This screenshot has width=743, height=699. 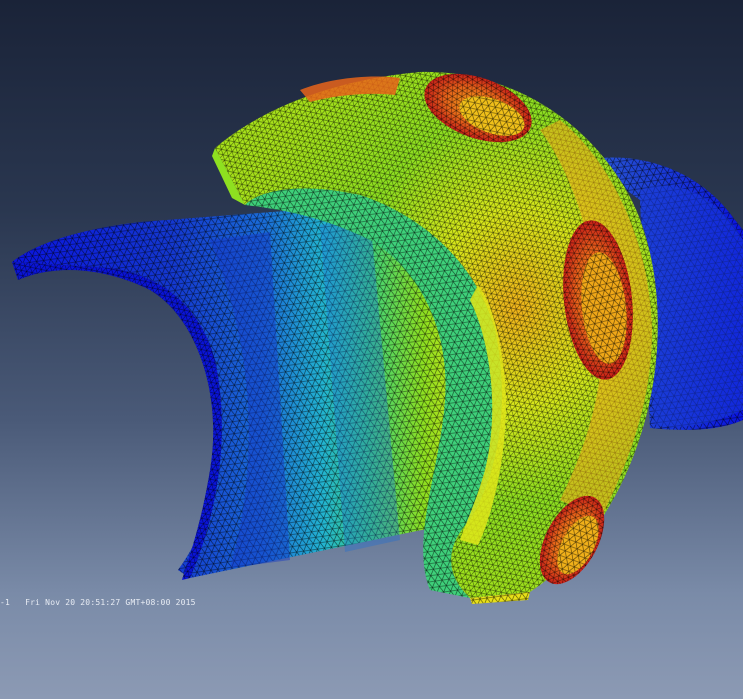 I want to click on timestamp-text: Fri Nov 20 20:51:27 GMT+08:00 2015, so click(x=110, y=602).